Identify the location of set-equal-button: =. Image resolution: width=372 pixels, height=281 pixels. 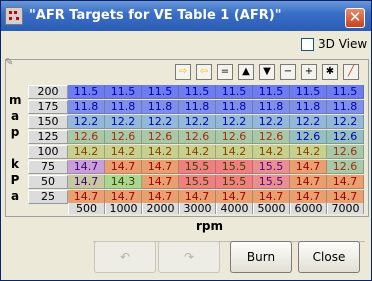
(225, 72).